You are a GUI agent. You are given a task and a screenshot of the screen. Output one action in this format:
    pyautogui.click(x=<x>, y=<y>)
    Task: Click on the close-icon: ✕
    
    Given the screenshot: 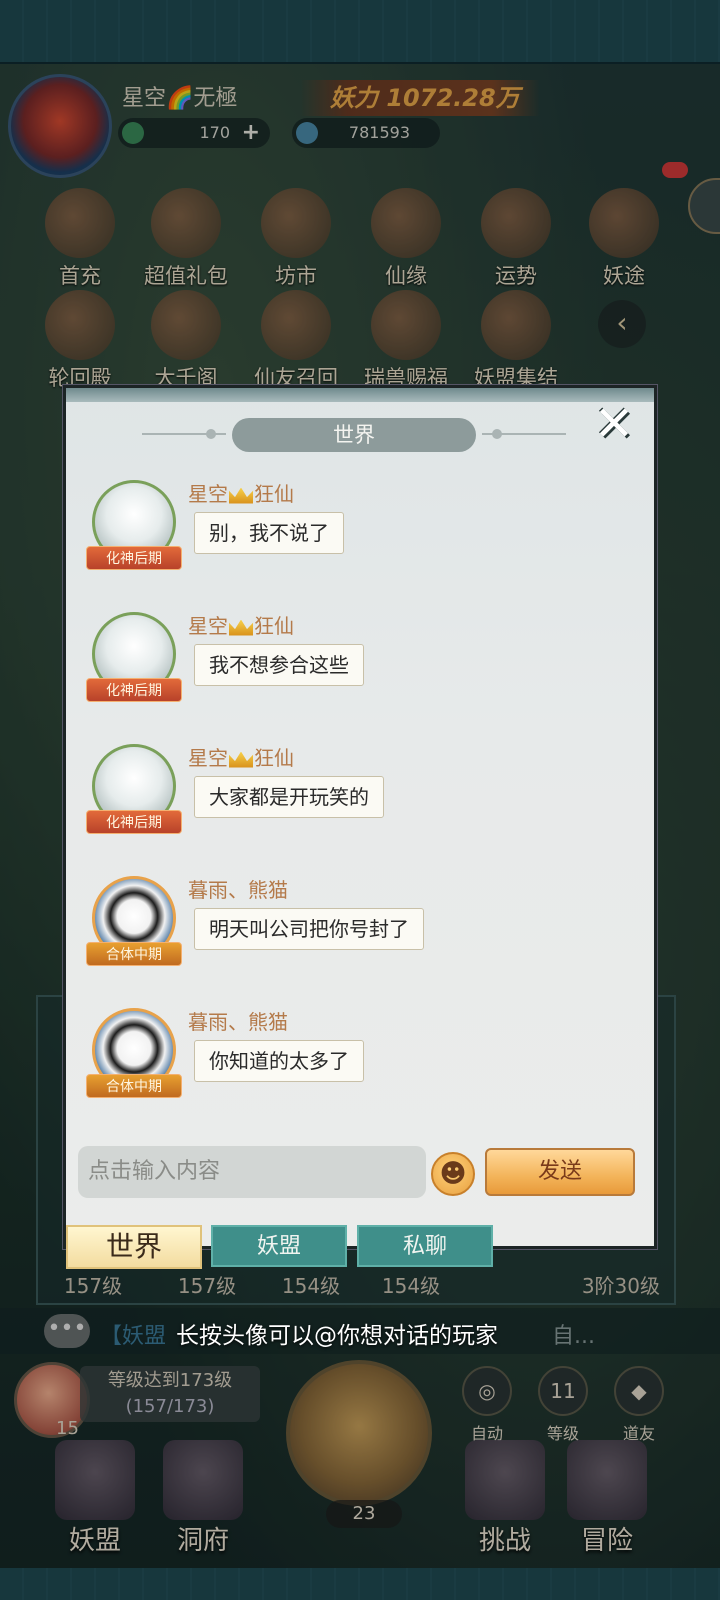 What is the action you would take?
    pyautogui.click(x=614, y=424)
    